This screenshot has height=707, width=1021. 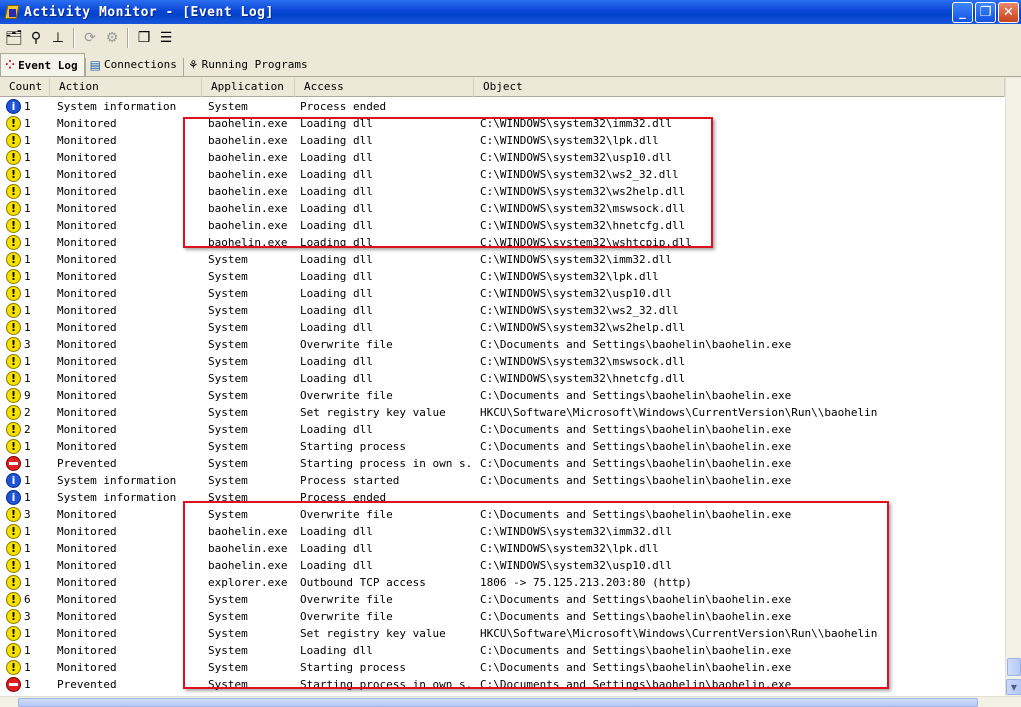 What do you see at coordinates (149, 12) in the screenshot?
I see `window-title: Activity Monitor - [Event Log]` at bounding box center [149, 12].